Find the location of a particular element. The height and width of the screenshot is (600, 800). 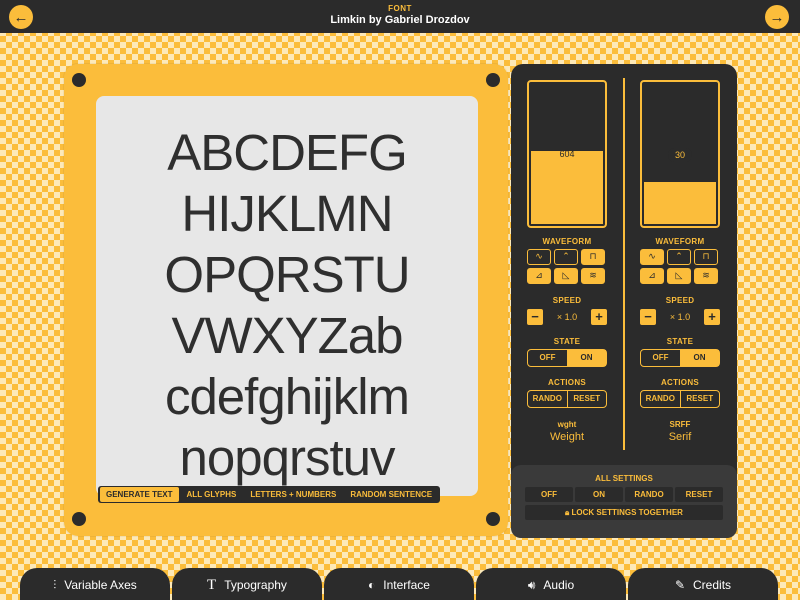

axis-meter: 30 is located at coordinates (680, 154).